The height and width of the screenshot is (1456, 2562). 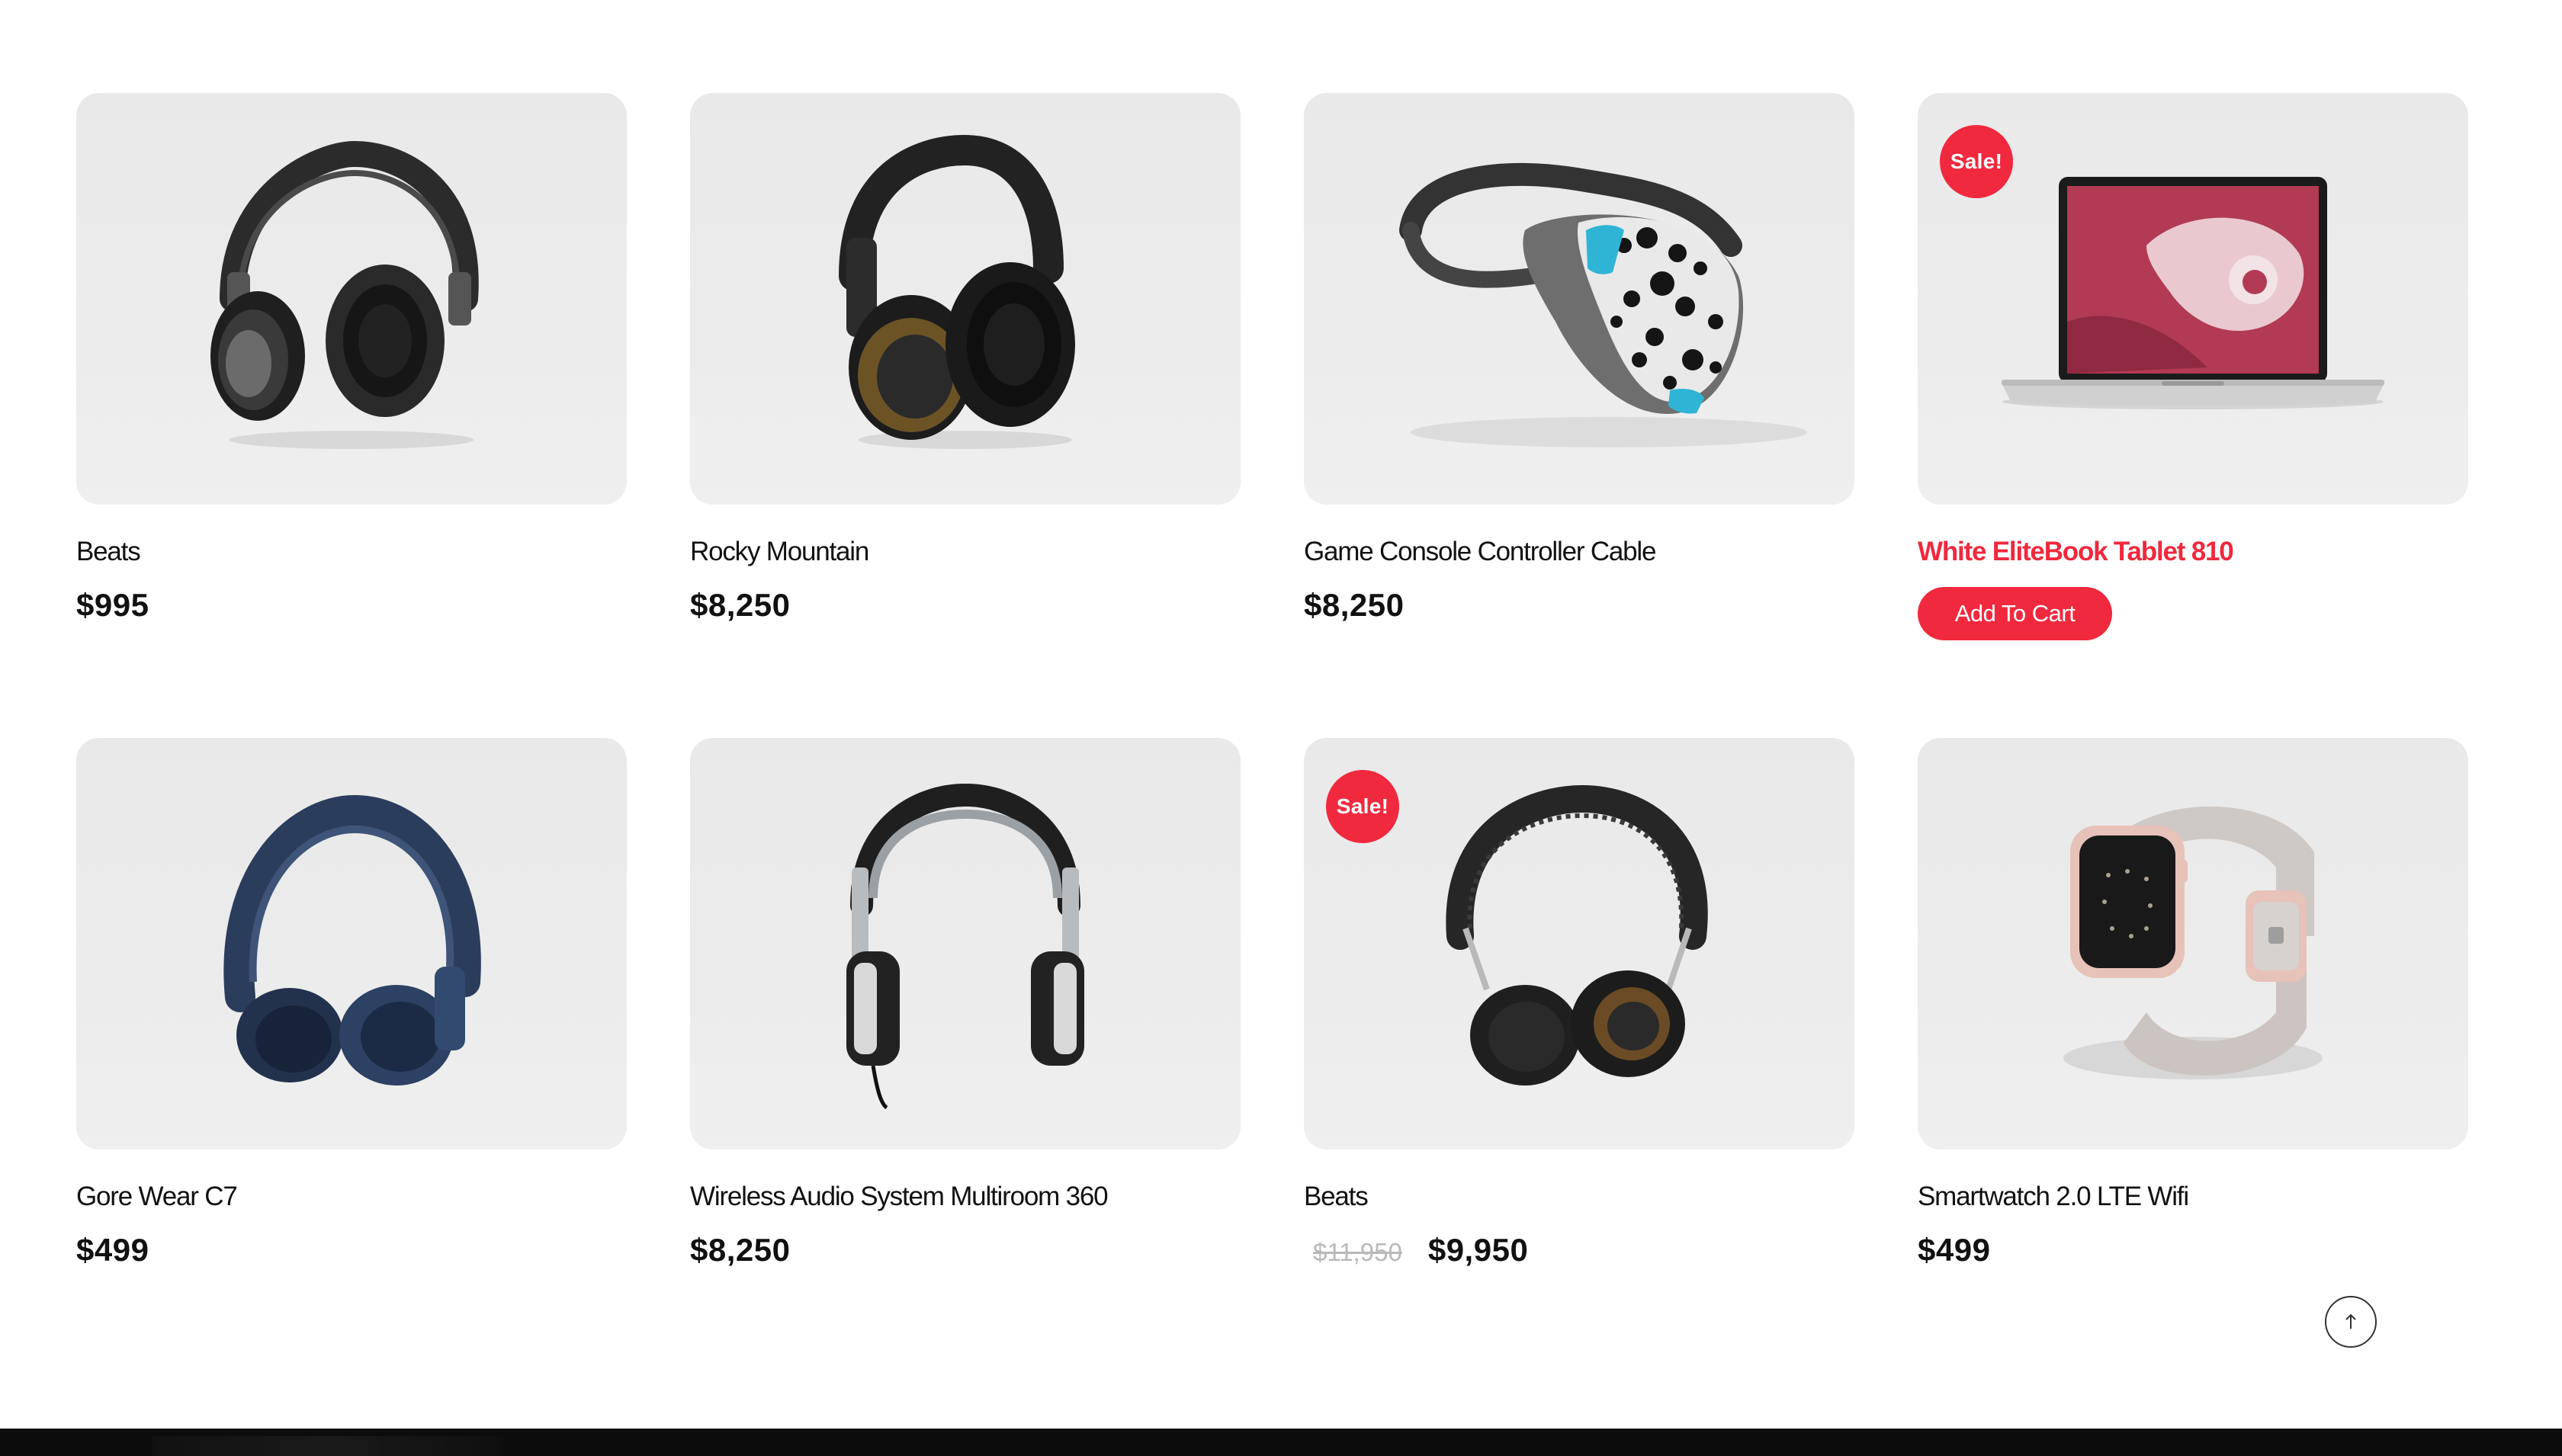 What do you see at coordinates (957, 291) in the screenshot?
I see `gold-black-headphones-icon` at bounding box center [957, 291].